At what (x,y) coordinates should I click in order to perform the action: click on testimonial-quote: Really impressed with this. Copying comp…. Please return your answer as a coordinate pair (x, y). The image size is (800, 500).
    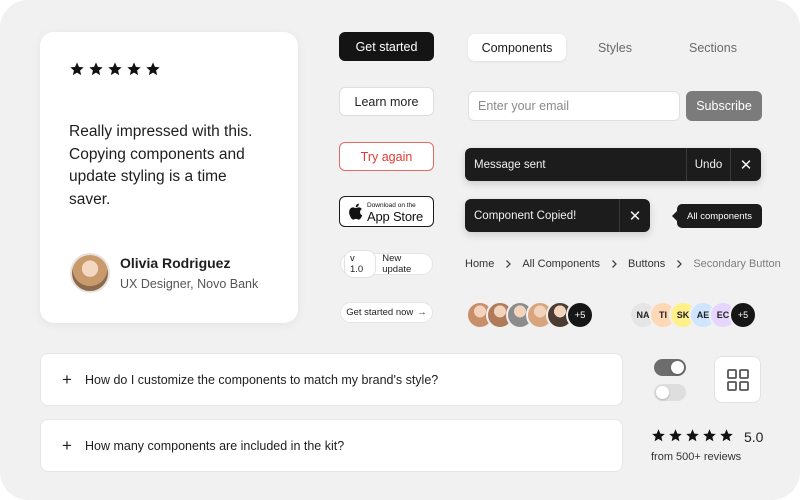
    Looking at the image, I should click on (161, 165).